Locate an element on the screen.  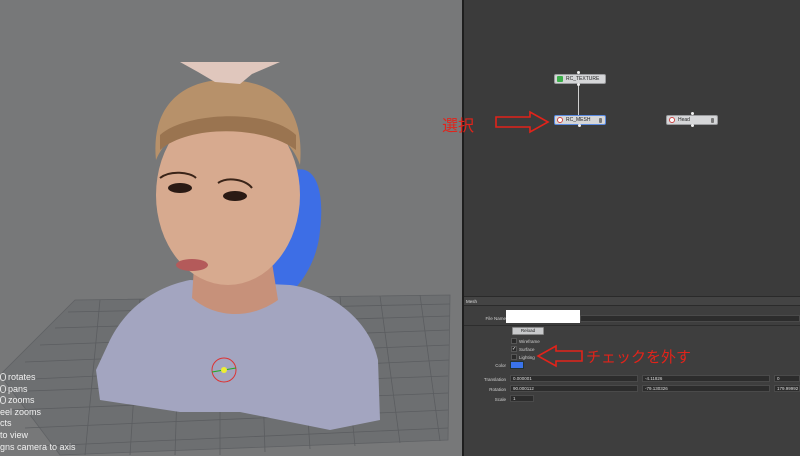
node-rc-texture: RC_TEXTURE is located at coordinates (580, 79).